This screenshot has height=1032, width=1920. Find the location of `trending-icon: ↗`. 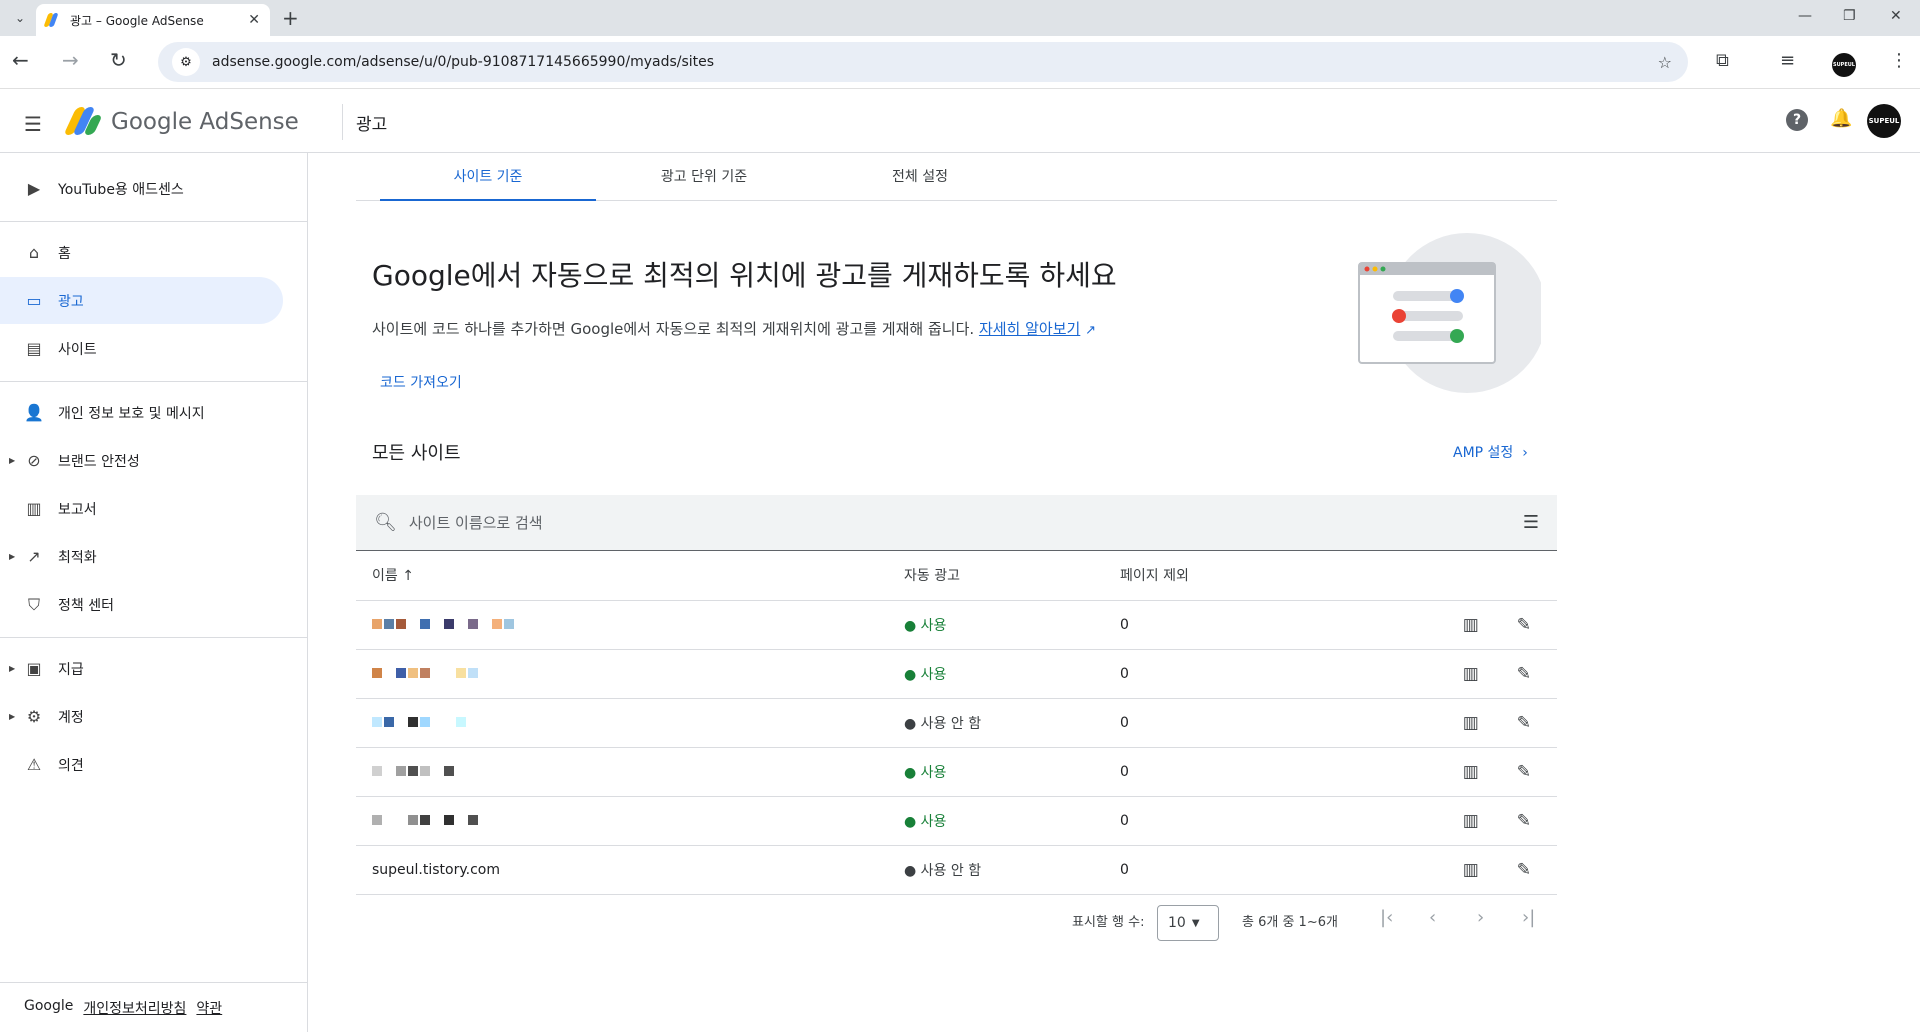

trending-icon: ↗ is located at coordinates (34, 556).